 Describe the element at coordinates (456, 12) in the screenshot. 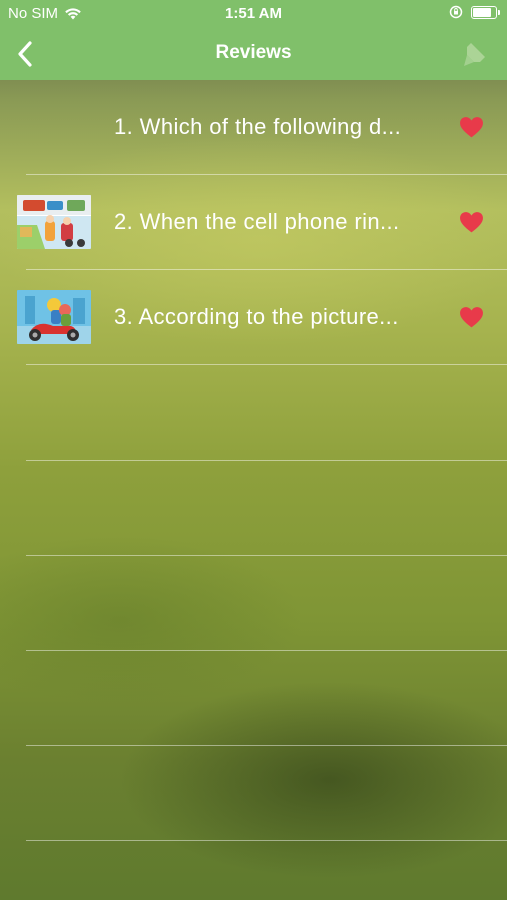

I see `orientation-lock-icon` at that location.